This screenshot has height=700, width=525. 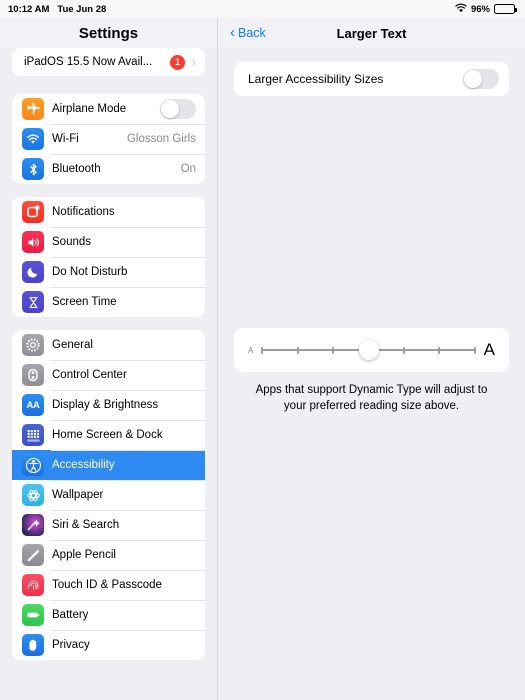 What do you see at coordinates (90, 272) in the screenshot?
I see `sidebar-item-label: Do Not Disturb` at bounding box center [90, 272].